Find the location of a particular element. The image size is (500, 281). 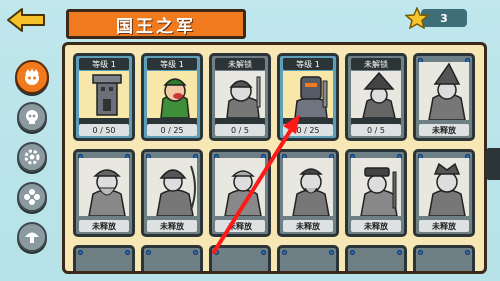

scroll-side-tab is located at coordinates (493, 164).